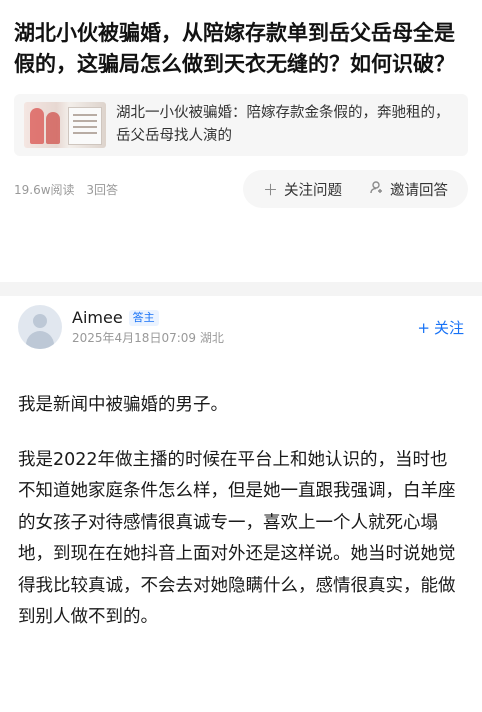  What do you see at coordinates (244, 327) in the screenshot?
I see `author-info: Aimee 答主 2025年4月18日07:09 湖北` at bounding box center [244, 327].